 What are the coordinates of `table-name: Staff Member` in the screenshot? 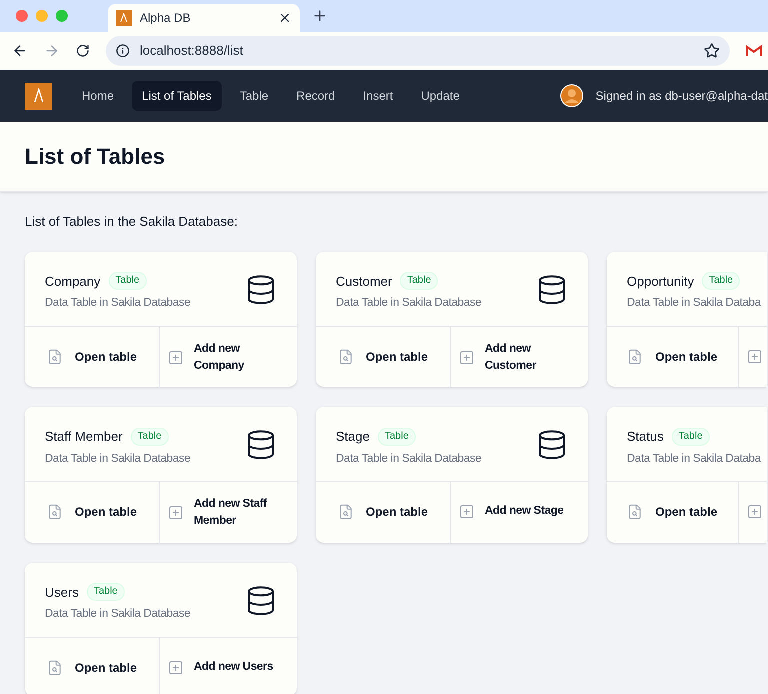 It's located at (84, 437).